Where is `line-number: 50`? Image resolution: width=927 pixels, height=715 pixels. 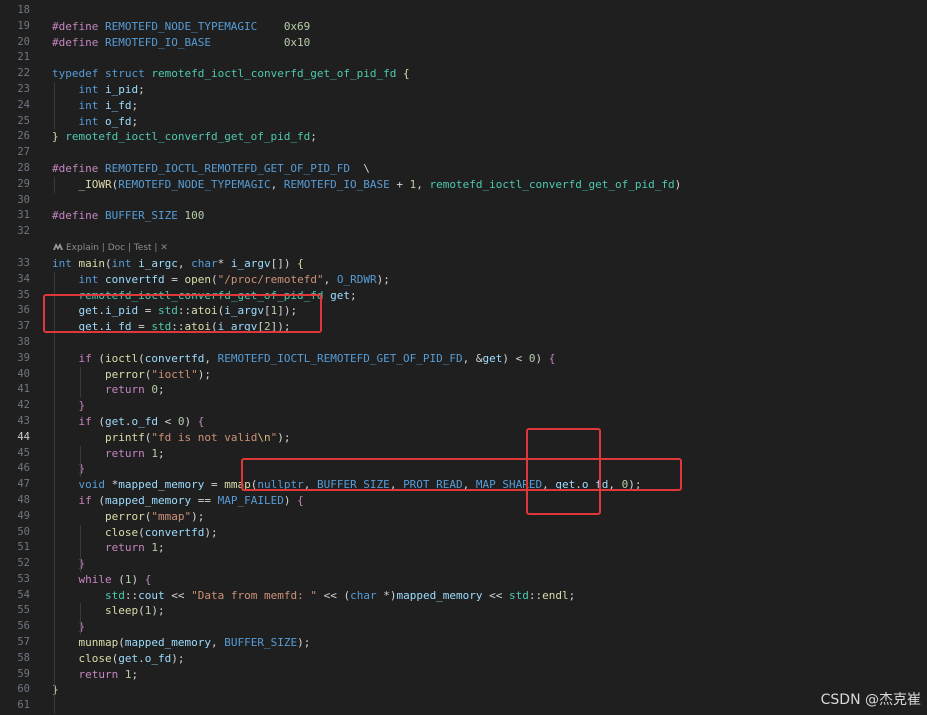 line-number: 50 is located at coordinates (23, 531).